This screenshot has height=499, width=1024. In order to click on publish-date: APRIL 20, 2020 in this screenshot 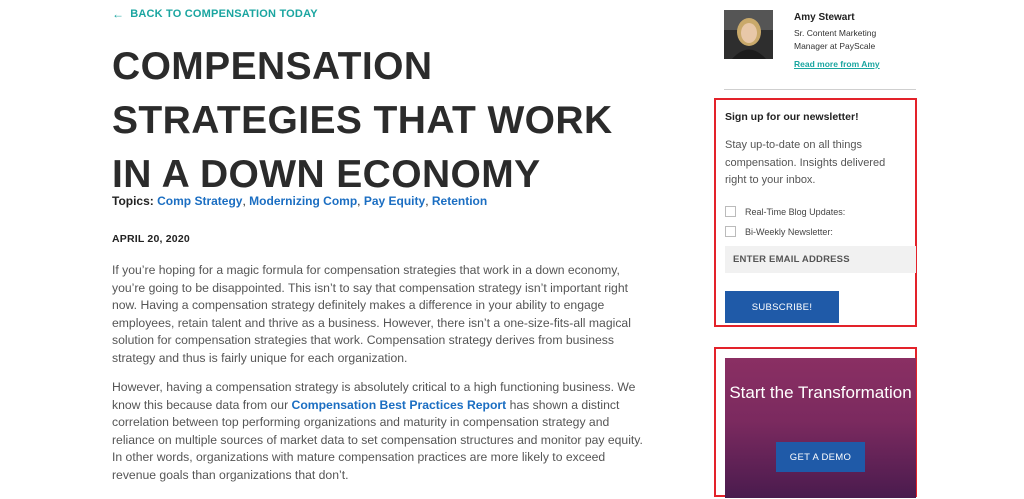, I will do `click(151, 239)`.